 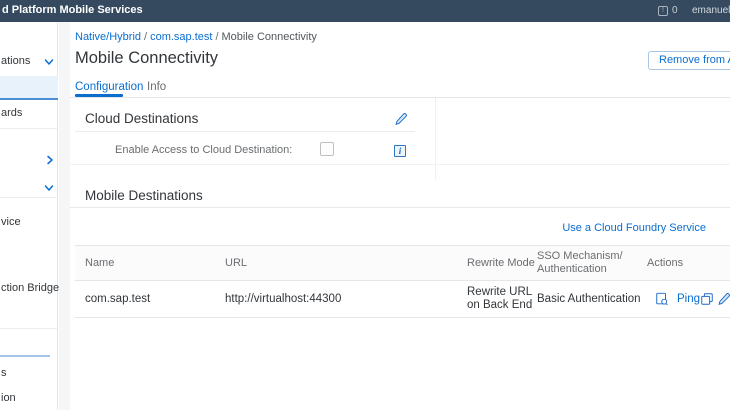 What do you see at coordinates (118, 299) in the screenshot?
I see `destination-name: com.sap.test` at bounding box center [118, 299].